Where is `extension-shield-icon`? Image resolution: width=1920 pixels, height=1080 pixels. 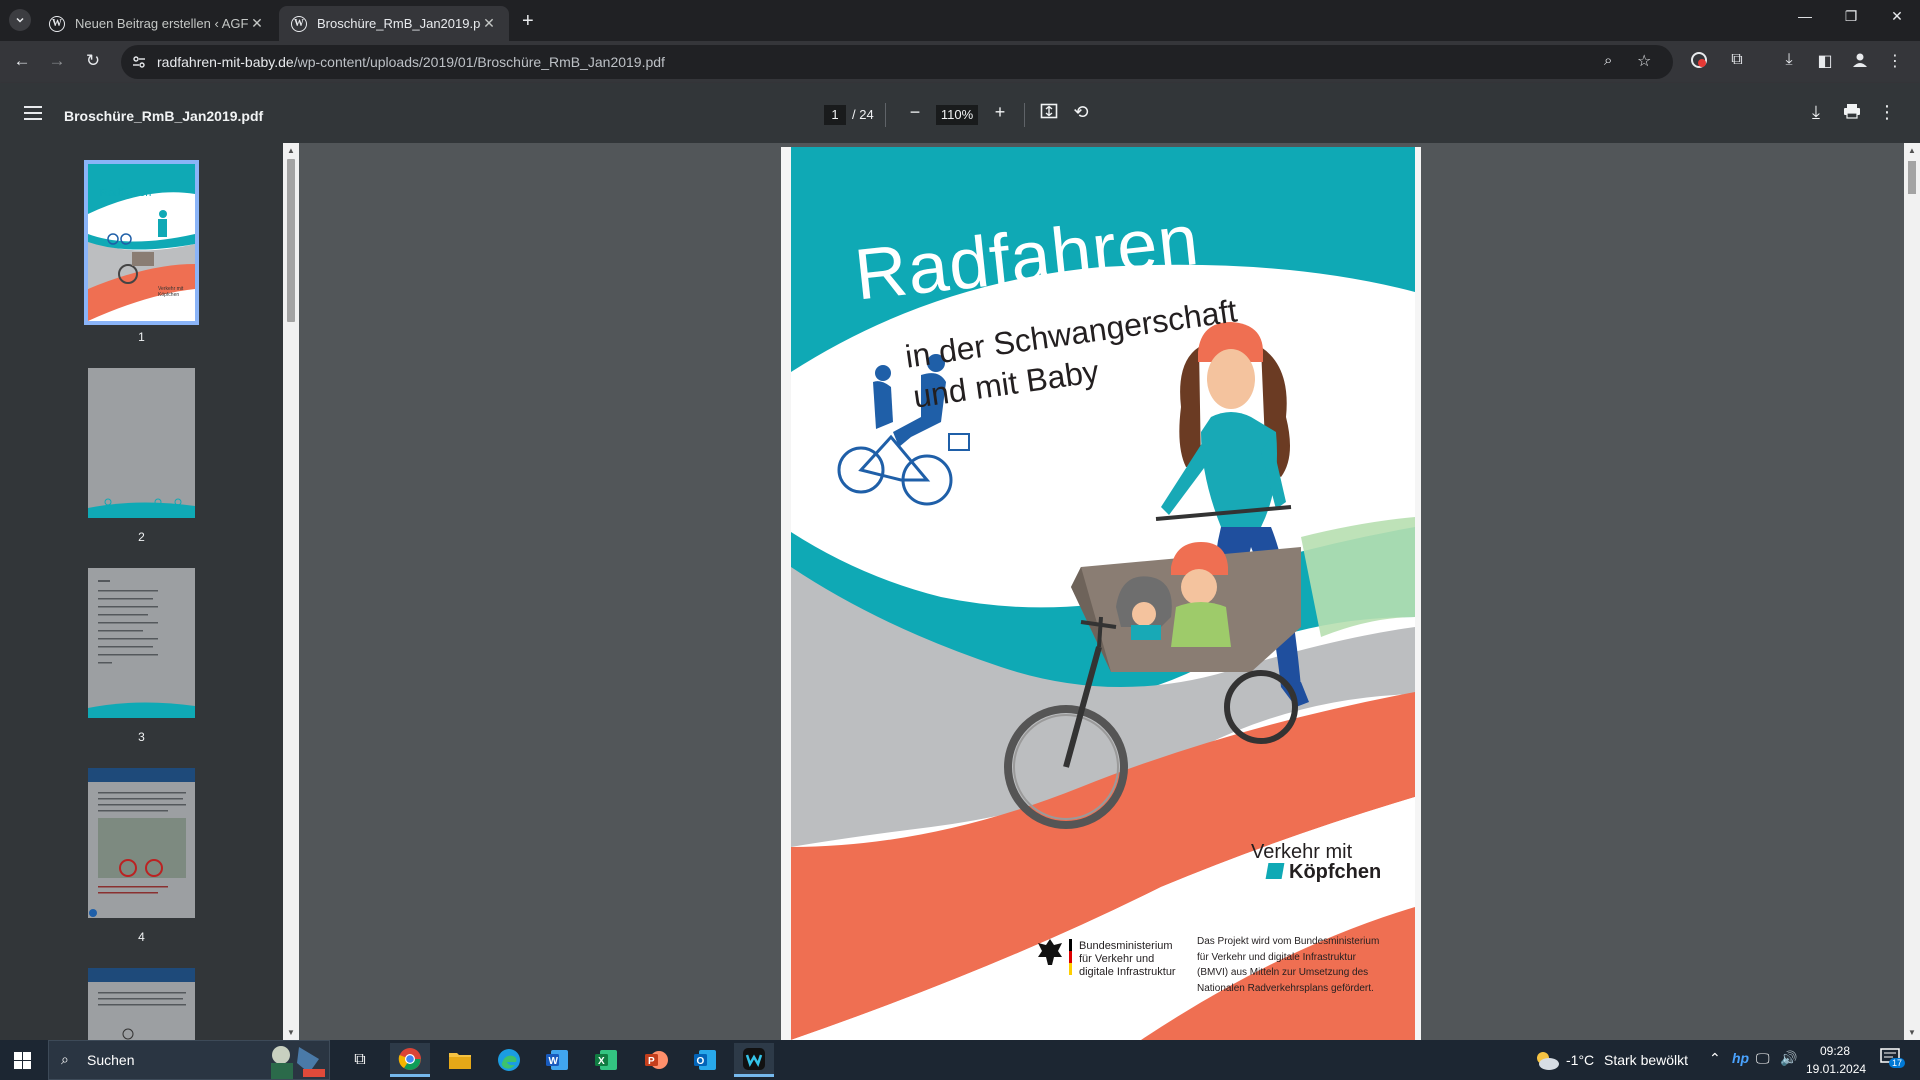
extension-shield-icon is located at coordinates (1699, 62).